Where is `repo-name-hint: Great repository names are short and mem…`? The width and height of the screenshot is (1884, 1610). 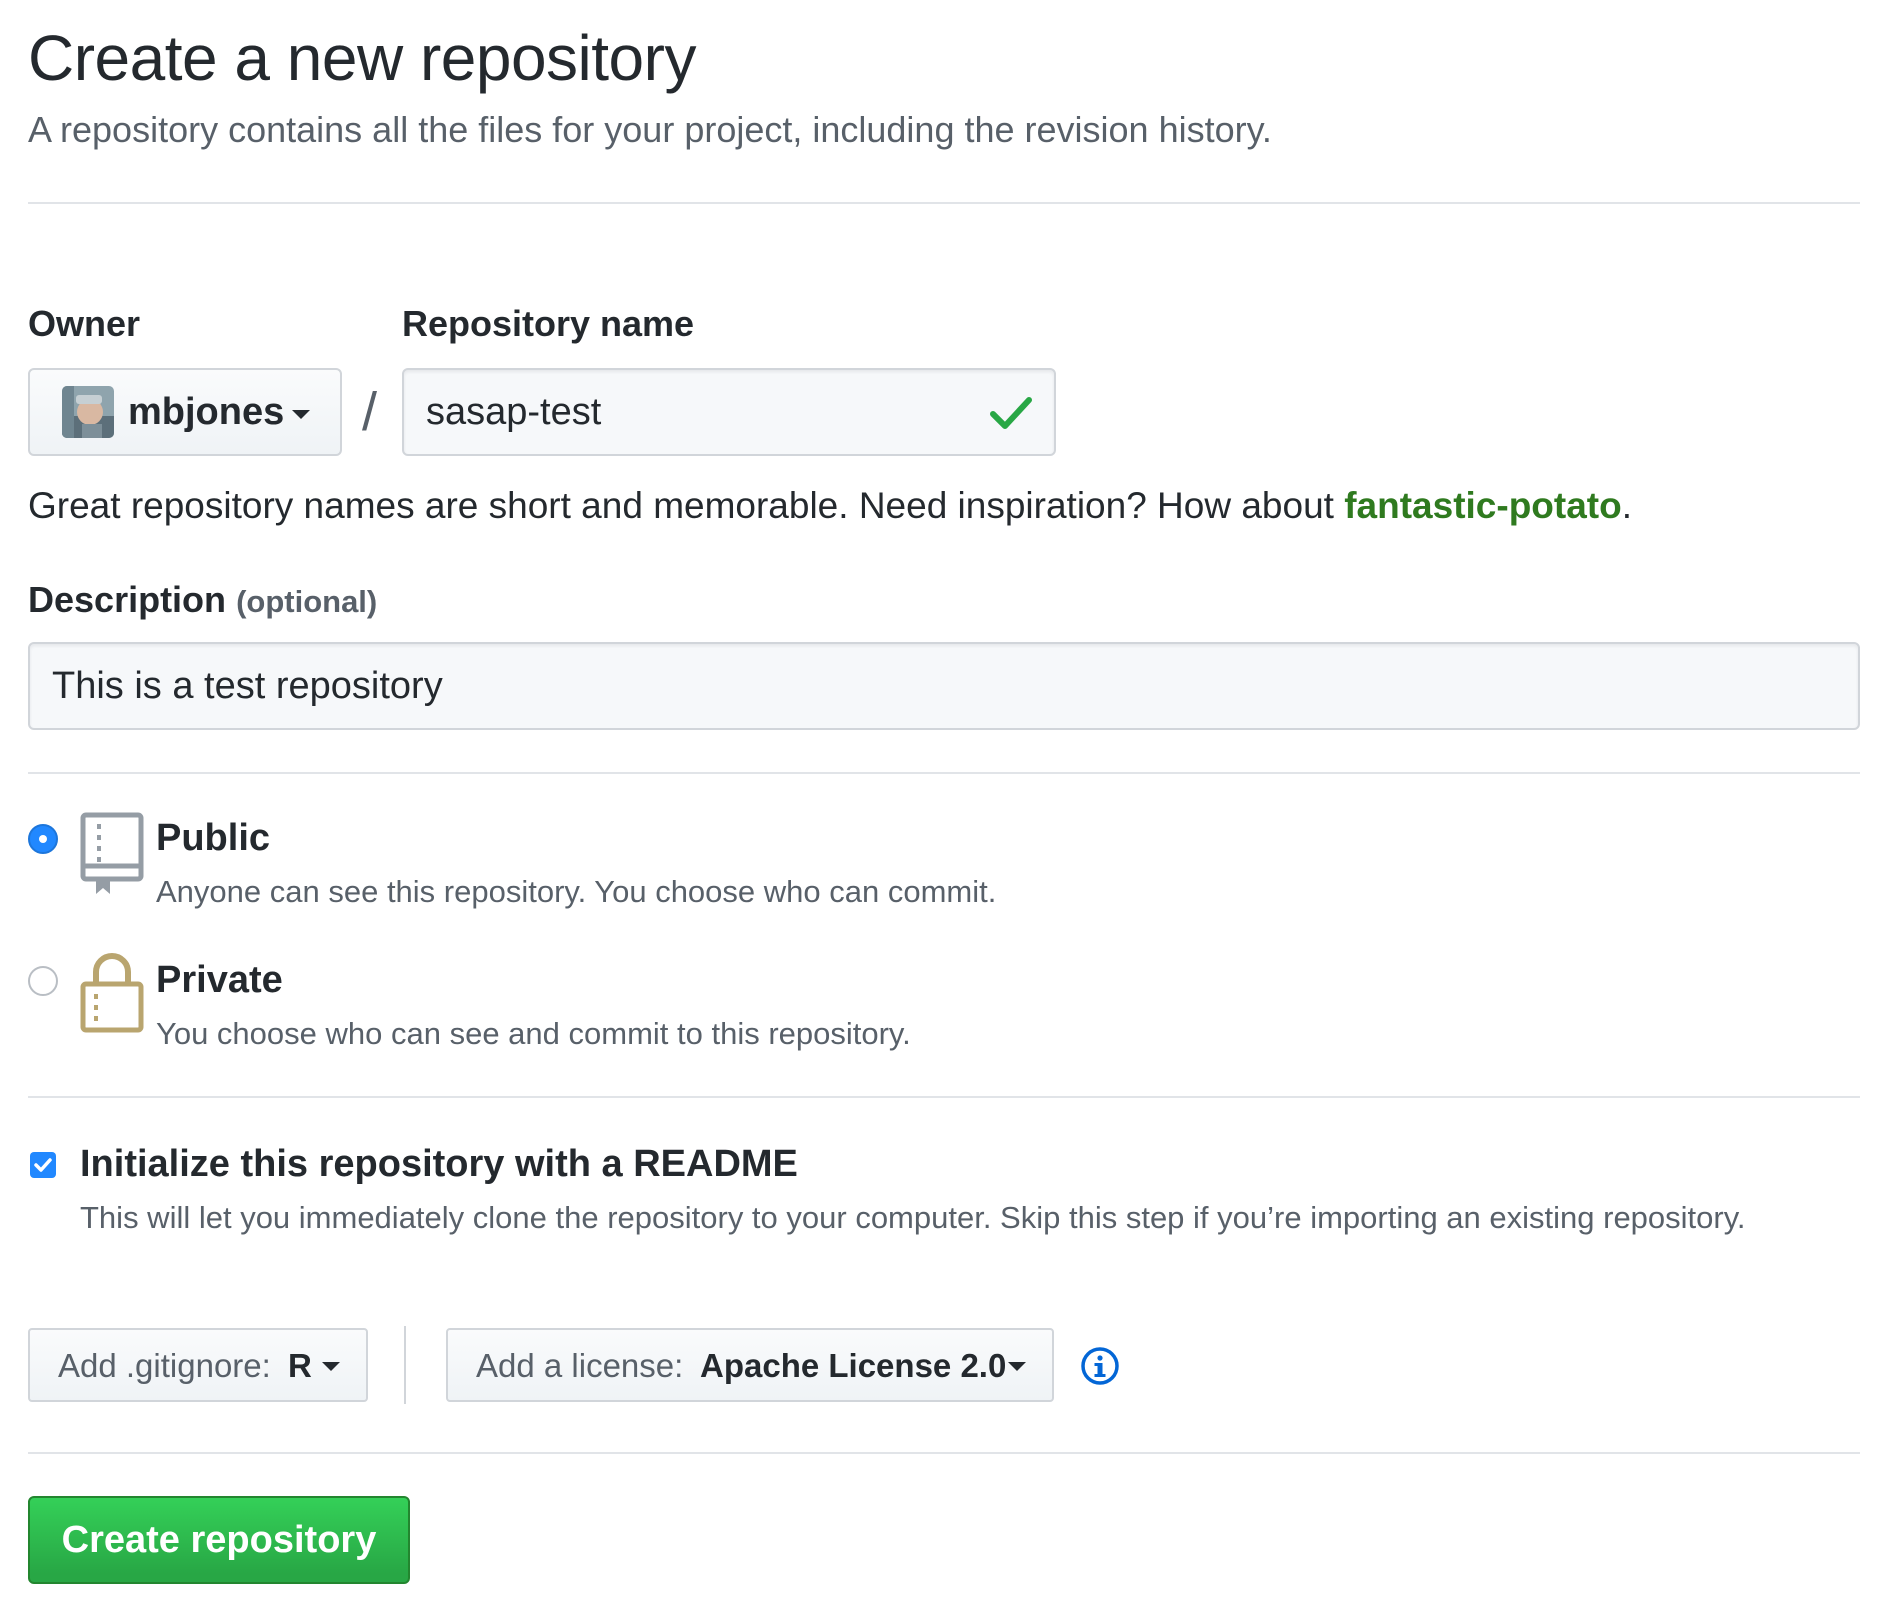
repo-name-hint: Great repository names are short and mem… is located at coordinates (830, 506).